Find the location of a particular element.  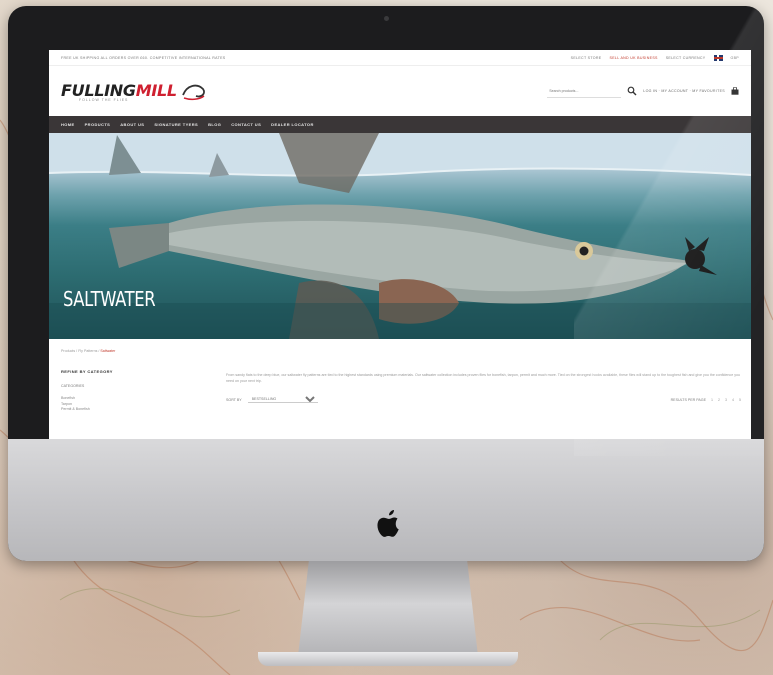

nav-dealer-locator: DEALER LOCATOR is located at coordinates (292, 124).